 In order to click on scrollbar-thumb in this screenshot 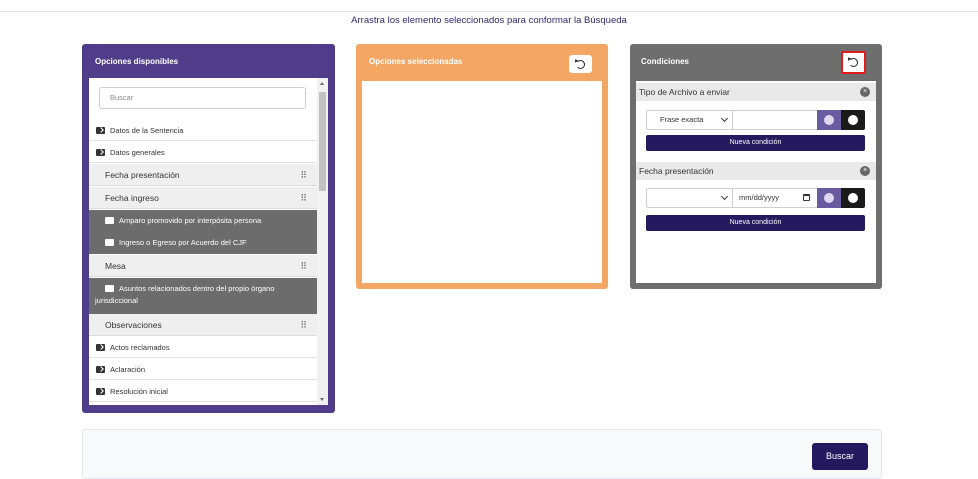, I will do `click(322, 141)`.